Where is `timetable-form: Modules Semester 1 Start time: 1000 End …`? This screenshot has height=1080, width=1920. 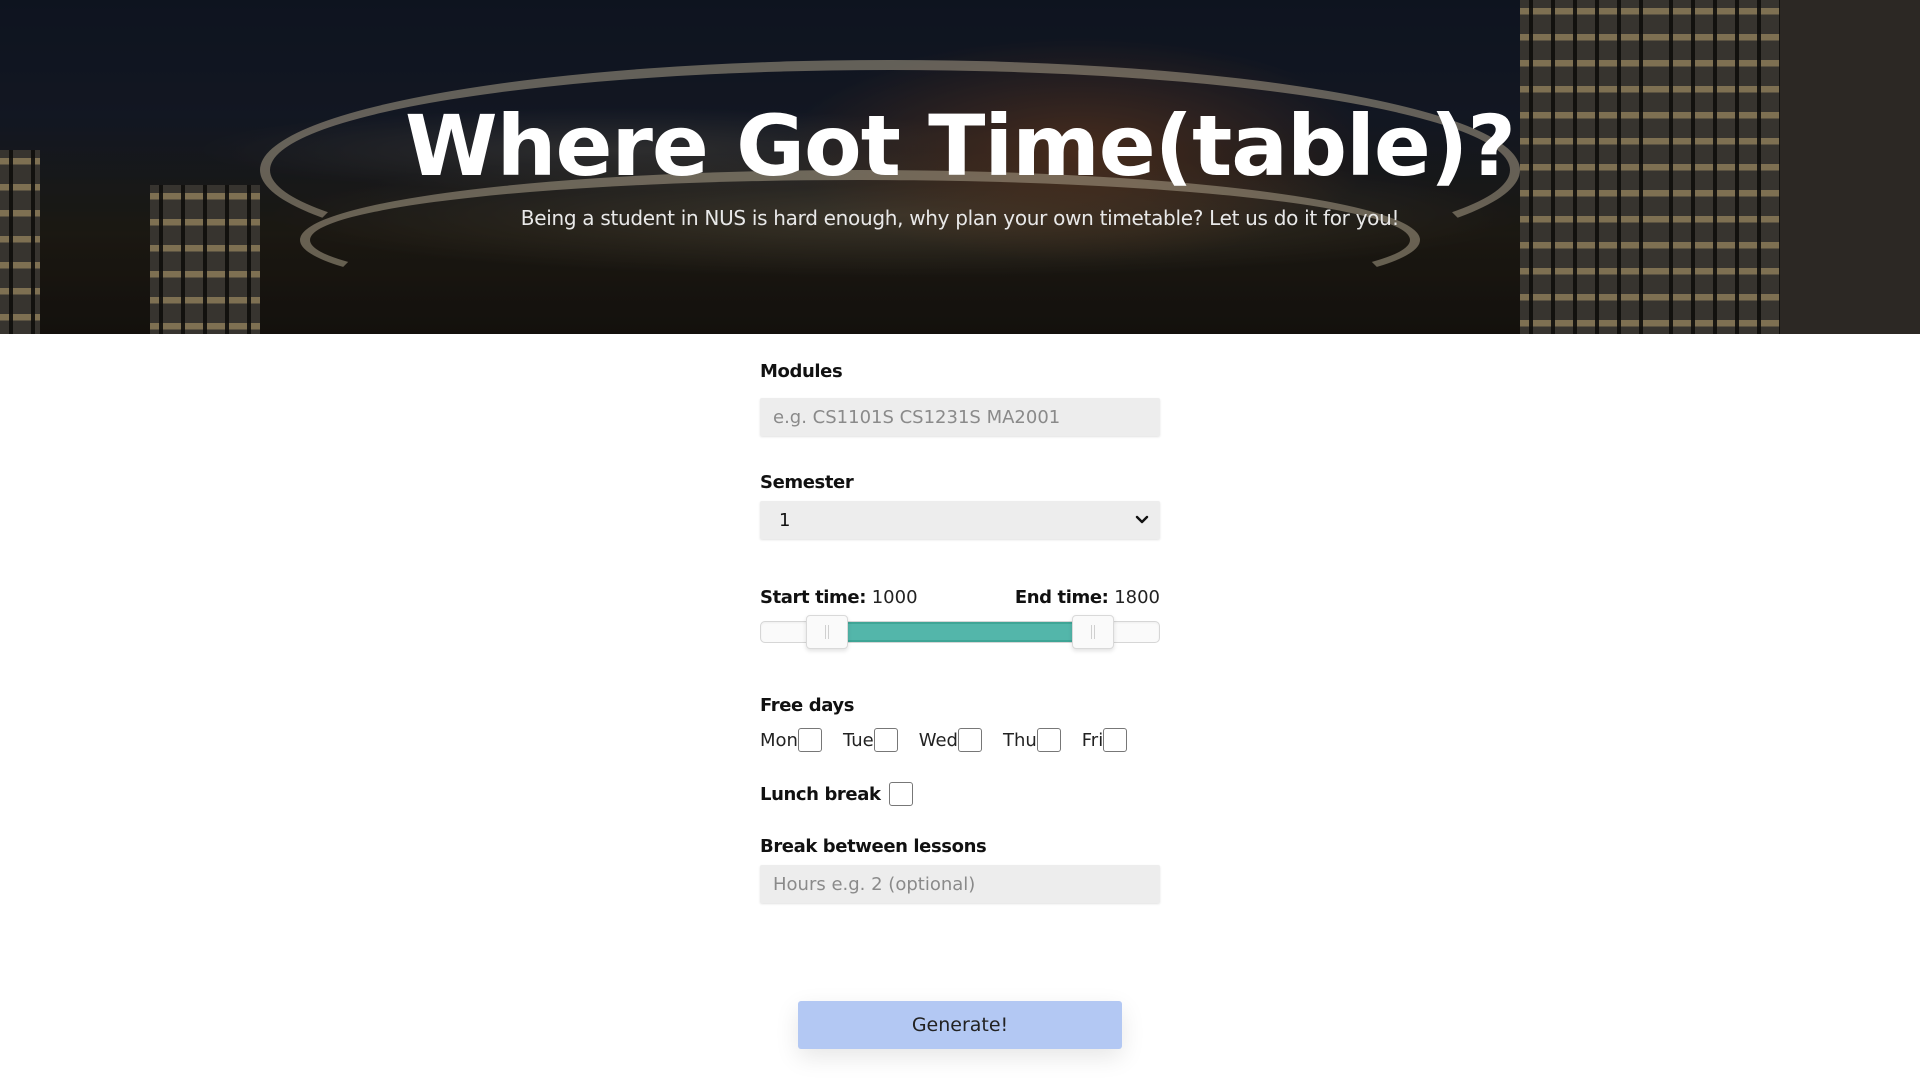 timetable-form: Modules Semester 1 Start time: 1000 End … is located at coordinates (960, 618).